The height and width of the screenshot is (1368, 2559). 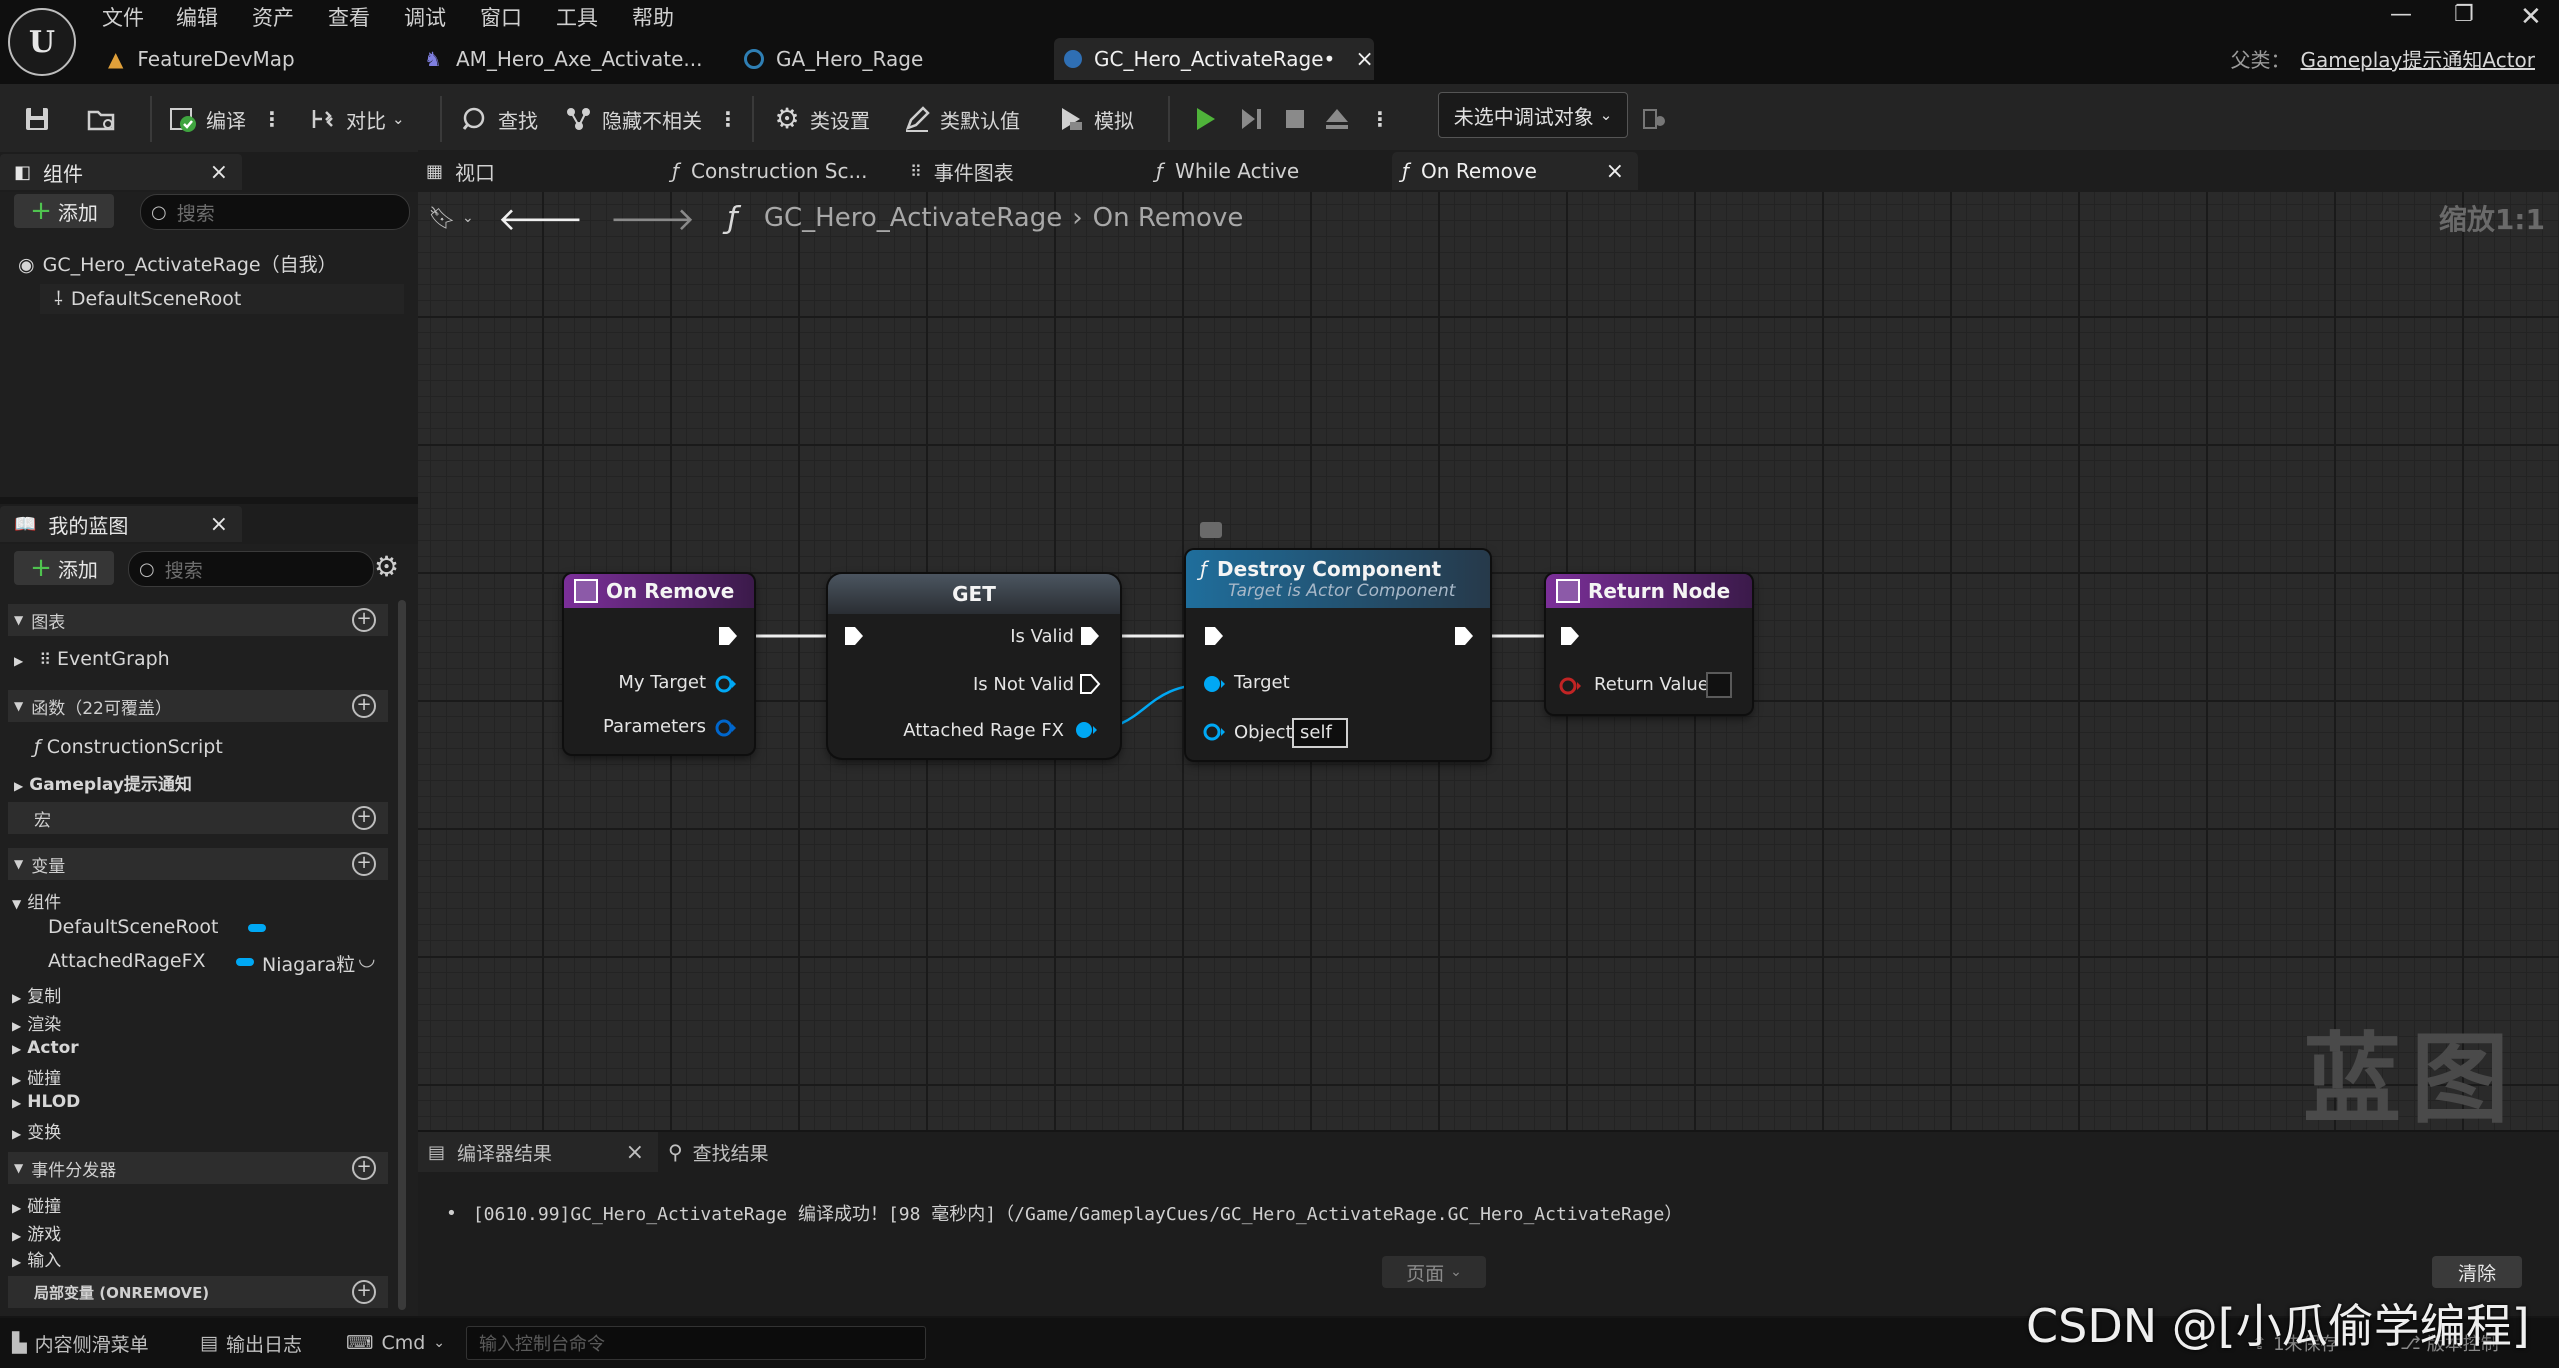 What do you see at coordinates (36, 1232) in the screenshot?
I see `dispatcher-category-game: ▶ 游戏` at bounding box center [36, 1232].